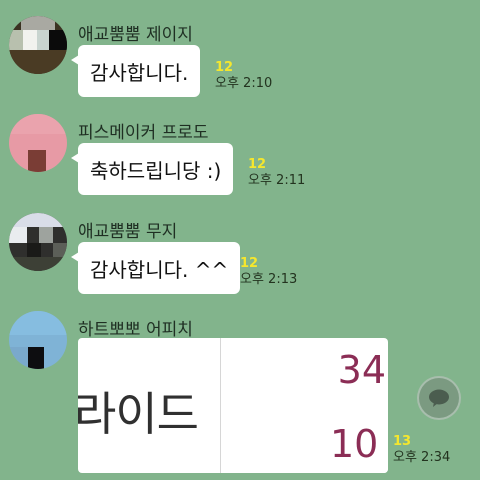 This screenshot has width=480, height=480. I want to click on image-edge, so click(384, 450).